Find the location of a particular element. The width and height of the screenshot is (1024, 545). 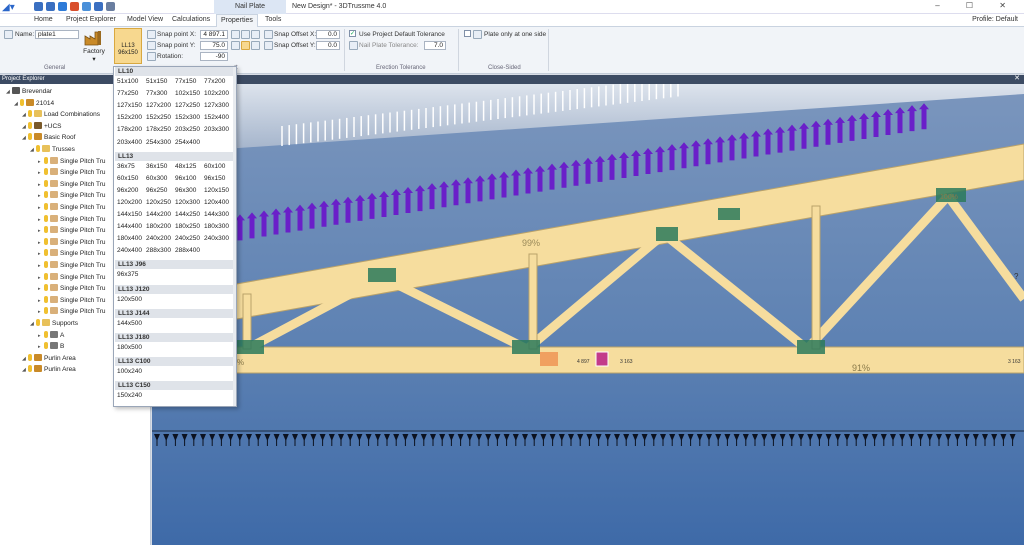

tree-item: ◢ +UCS is located at coordinates (42, 126).